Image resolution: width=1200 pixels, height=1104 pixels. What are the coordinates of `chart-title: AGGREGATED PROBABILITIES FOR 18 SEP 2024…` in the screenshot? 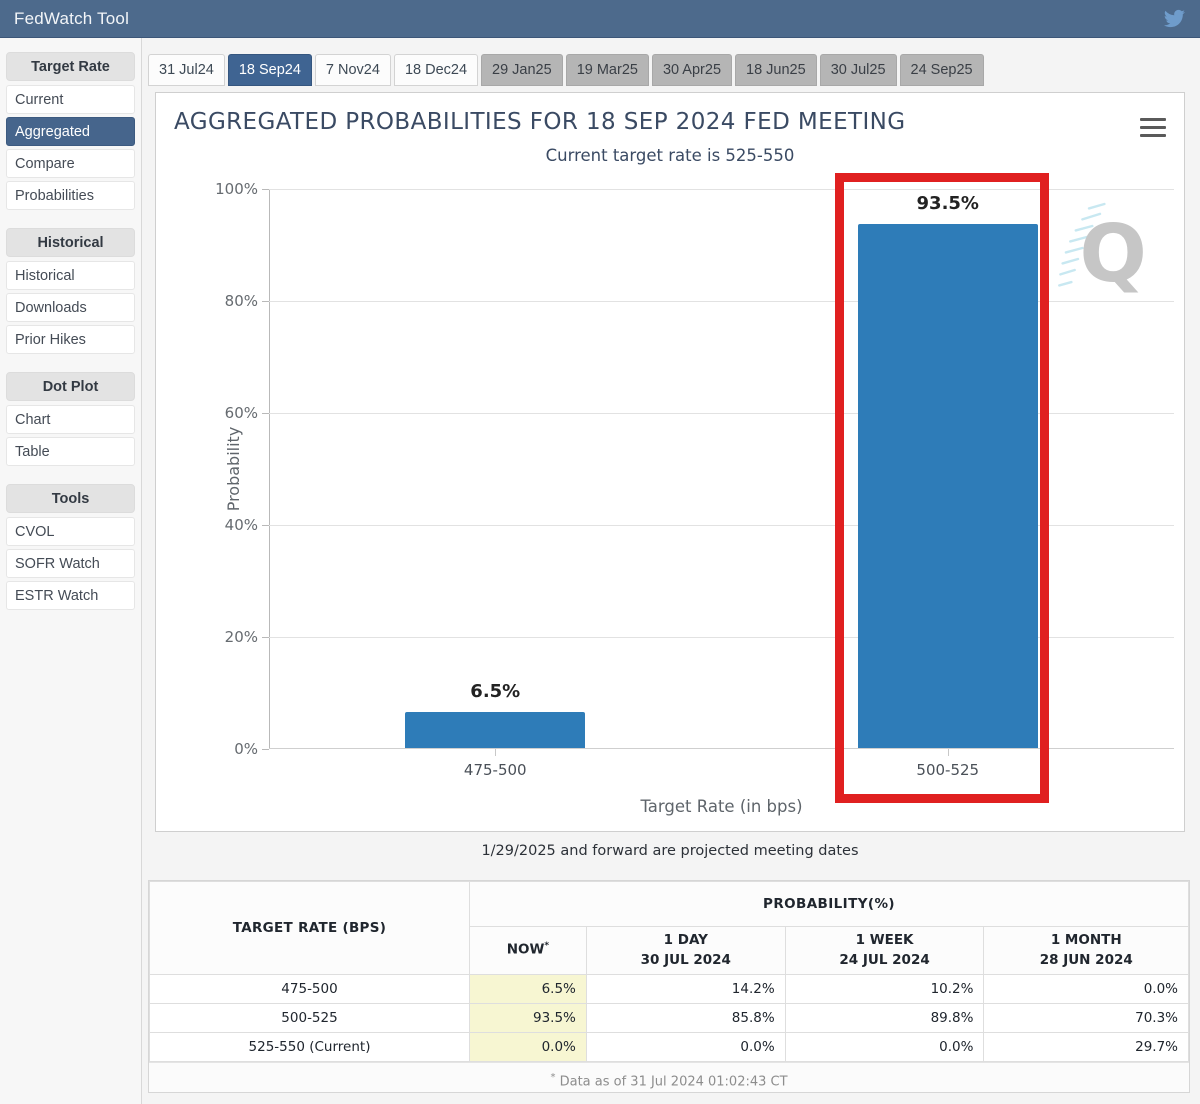 It's located at (540, 122).